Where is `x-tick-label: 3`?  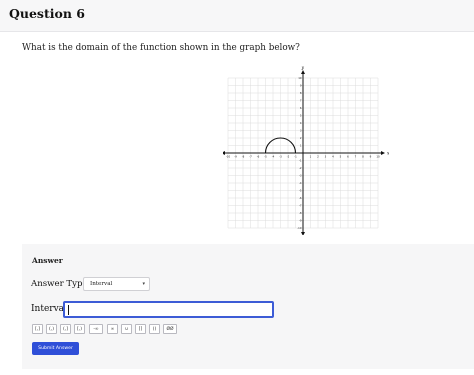 x-tick-label: 3 is located at coordinates (326, 157).